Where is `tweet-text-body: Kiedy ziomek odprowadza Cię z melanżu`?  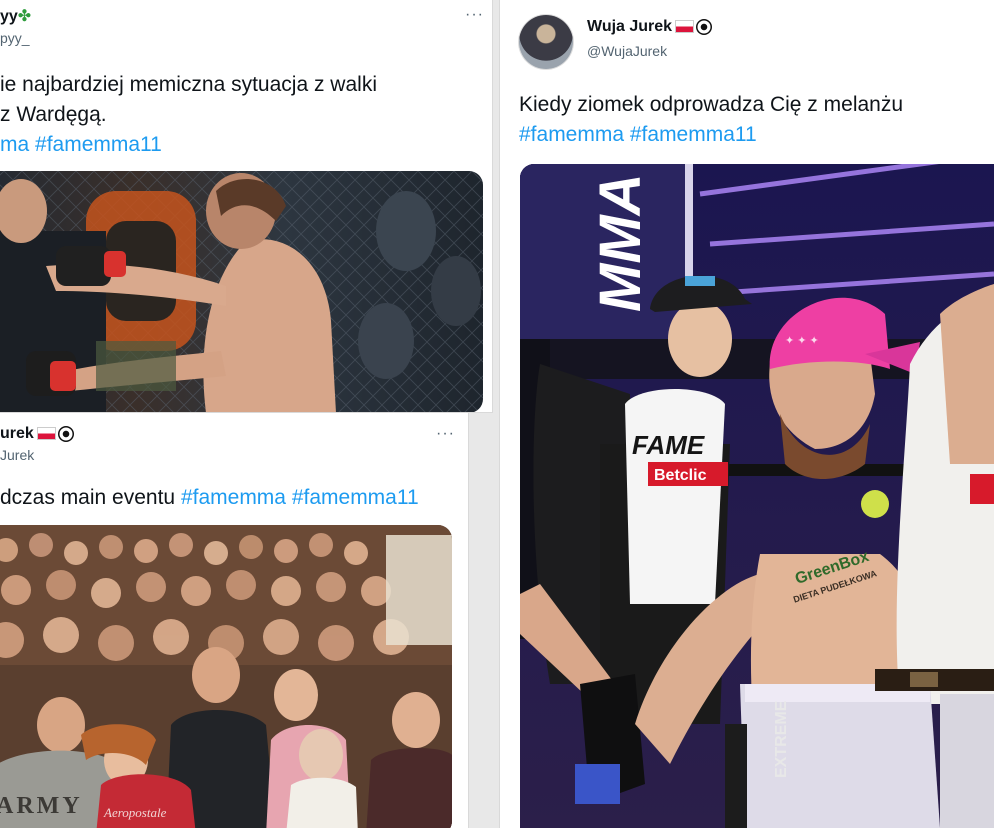 tweet-text-body: Kiedy ziomek odprowadza Cię z melanżu is located at coordinates (711, 104).